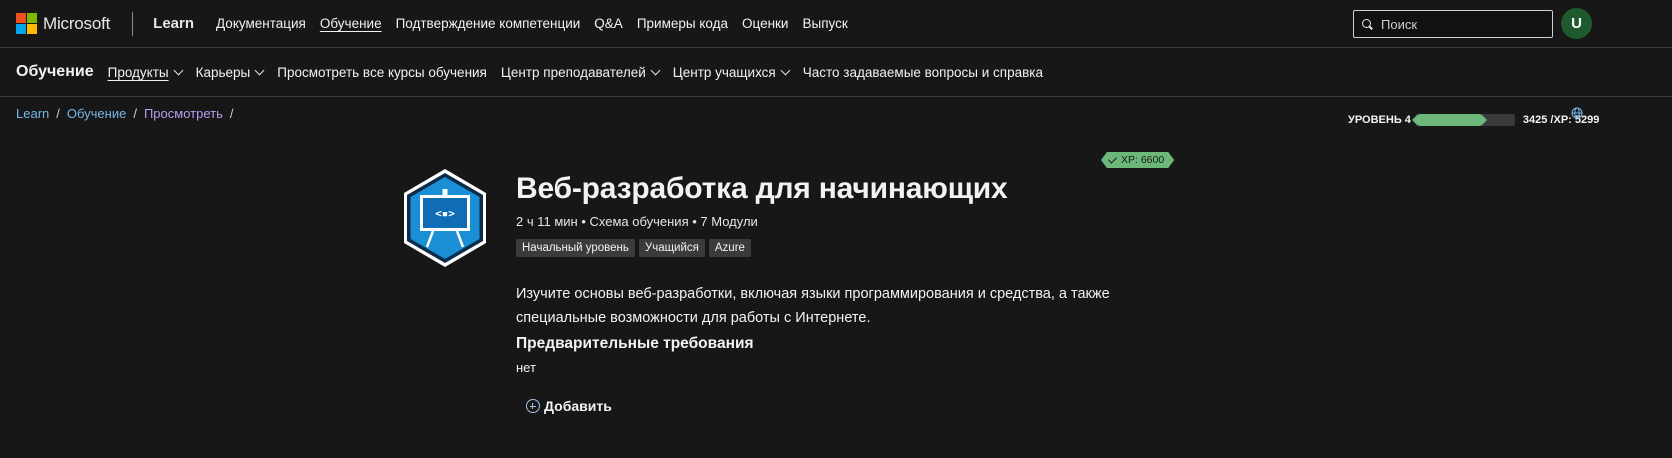  I want to click on subnav-faq-label: Часто задаваемые вопросы и справка, so click(922, 72).